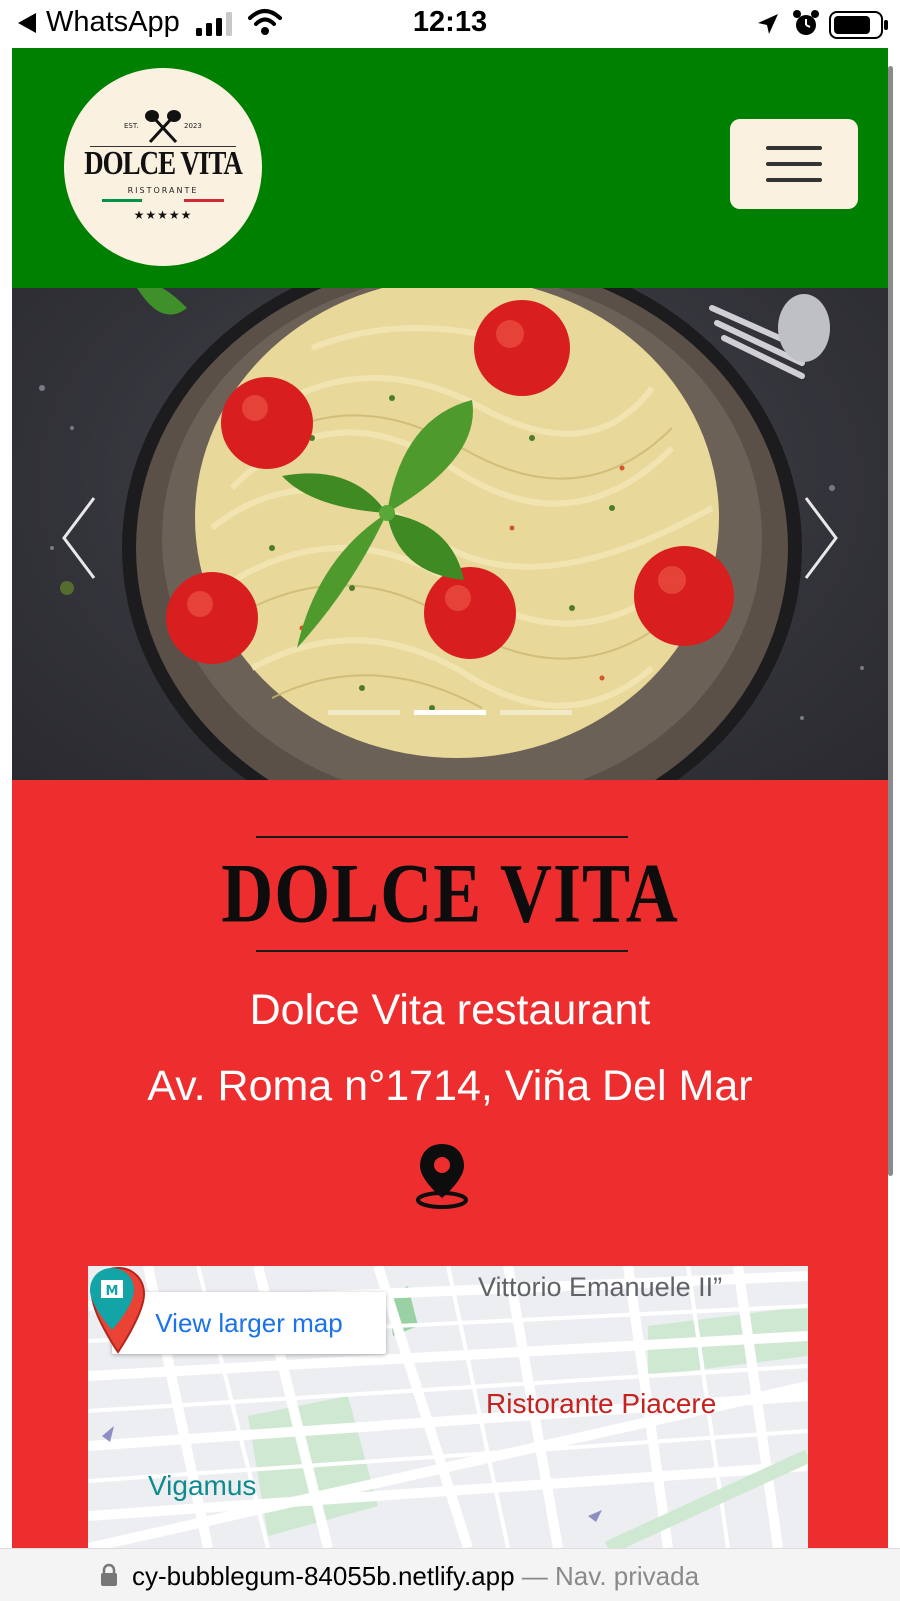  I want to click on logo-flag-red-bar, so click(204, 200).